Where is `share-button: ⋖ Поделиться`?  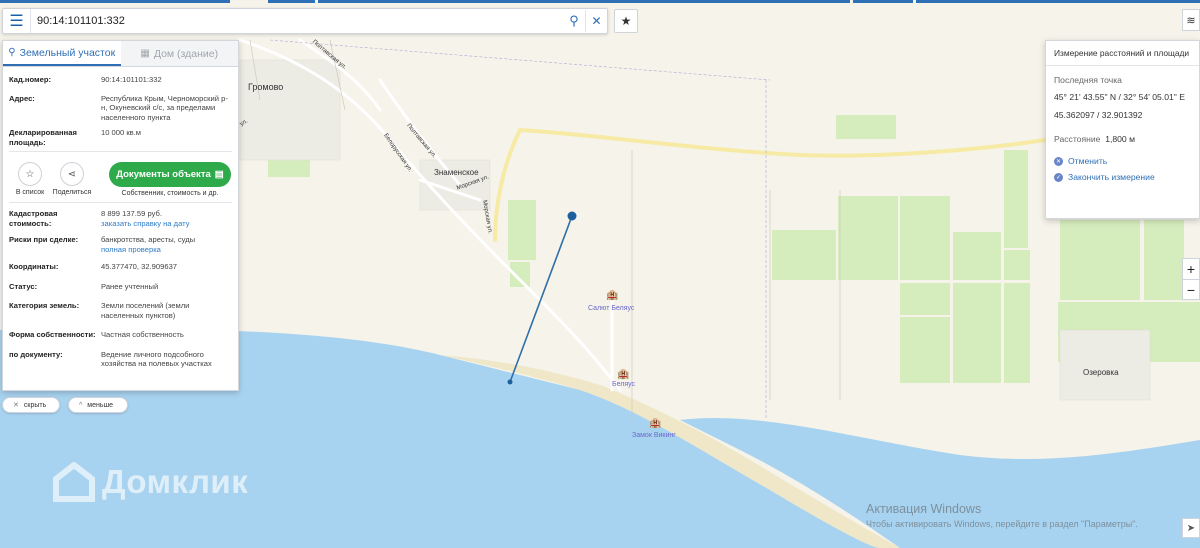 share-button: ⋖ Поделиться is located at coordinates (72, 179).